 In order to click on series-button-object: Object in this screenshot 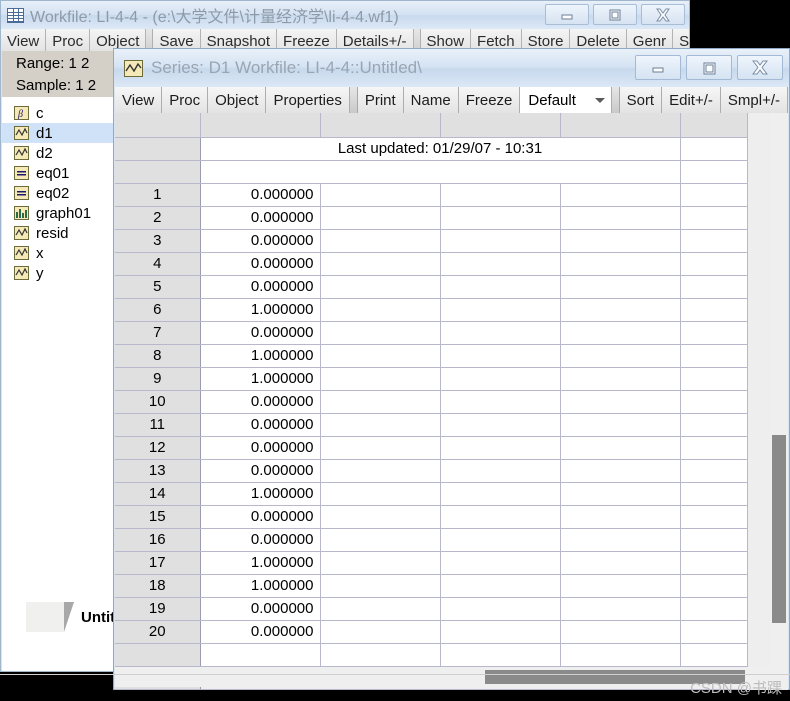, I will do `click(237, 100)`.